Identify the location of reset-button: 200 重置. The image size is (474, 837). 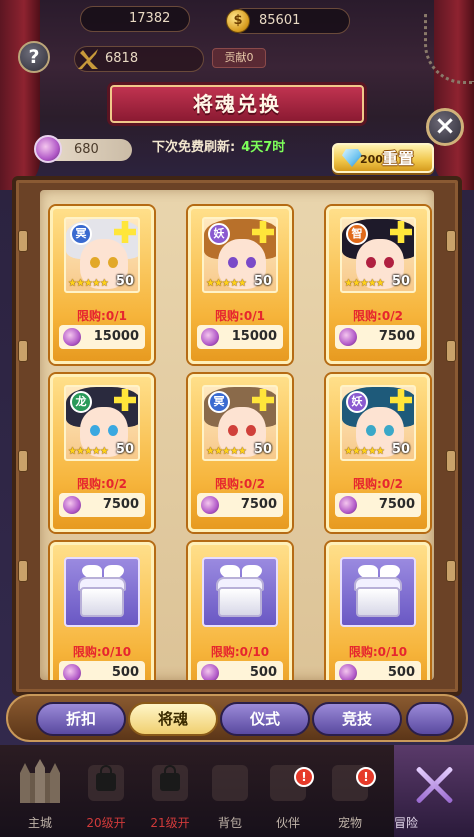
(383, 158).